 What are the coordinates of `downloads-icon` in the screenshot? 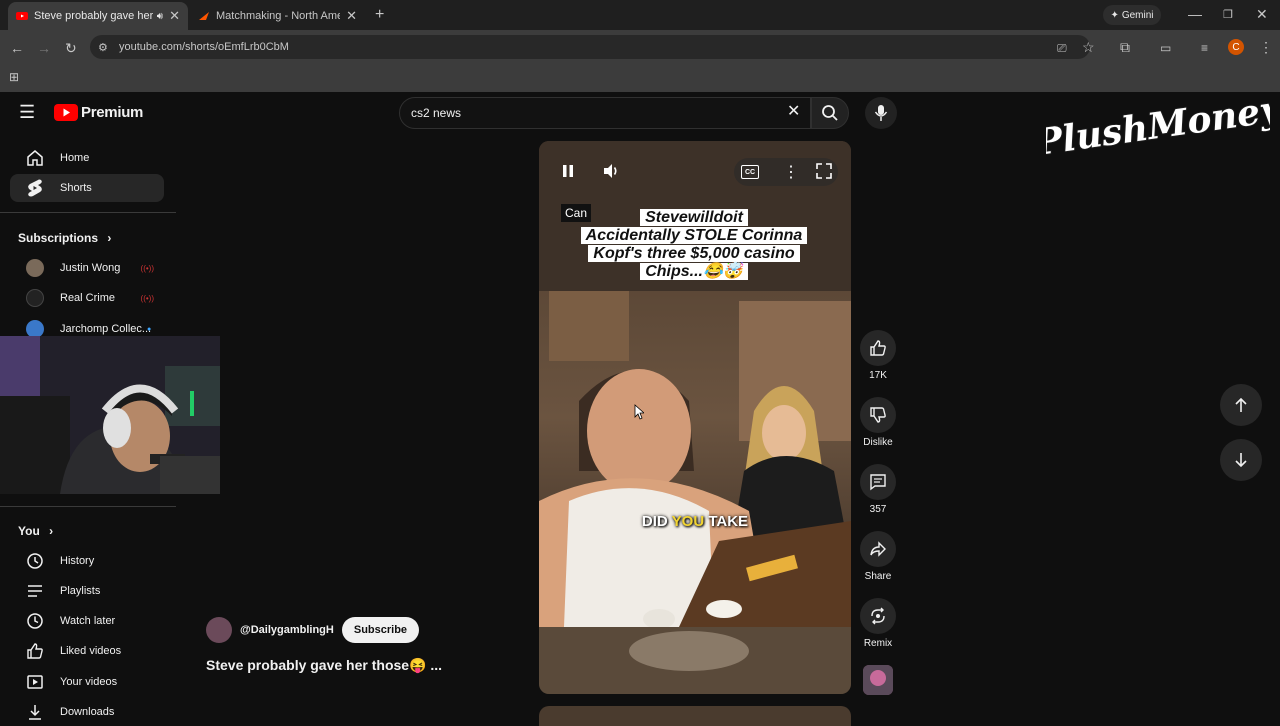 It's located at (35, 712).